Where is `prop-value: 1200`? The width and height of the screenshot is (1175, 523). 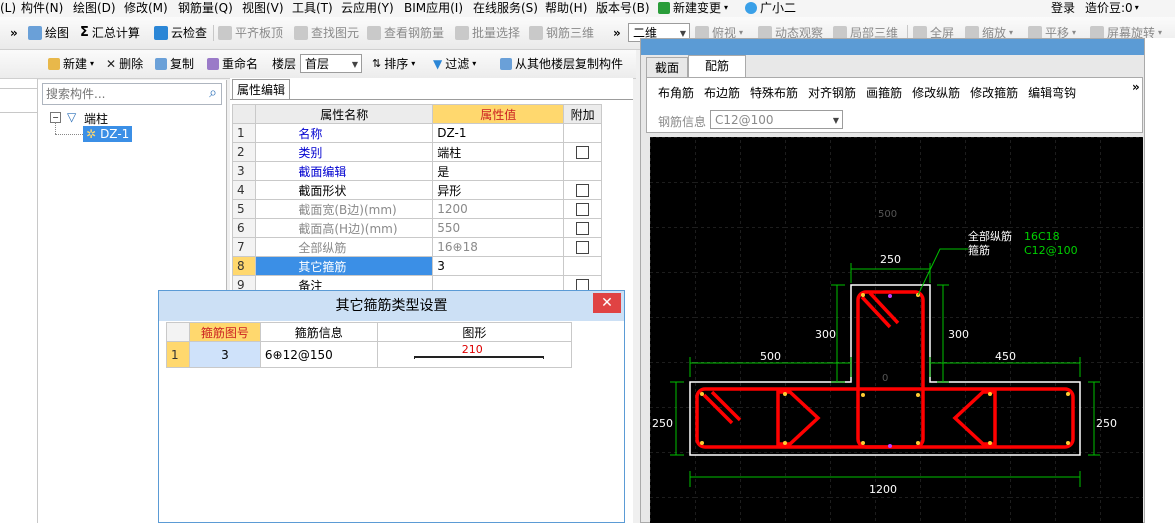 prop-value: 1200 is located at coordinates (498, 209).